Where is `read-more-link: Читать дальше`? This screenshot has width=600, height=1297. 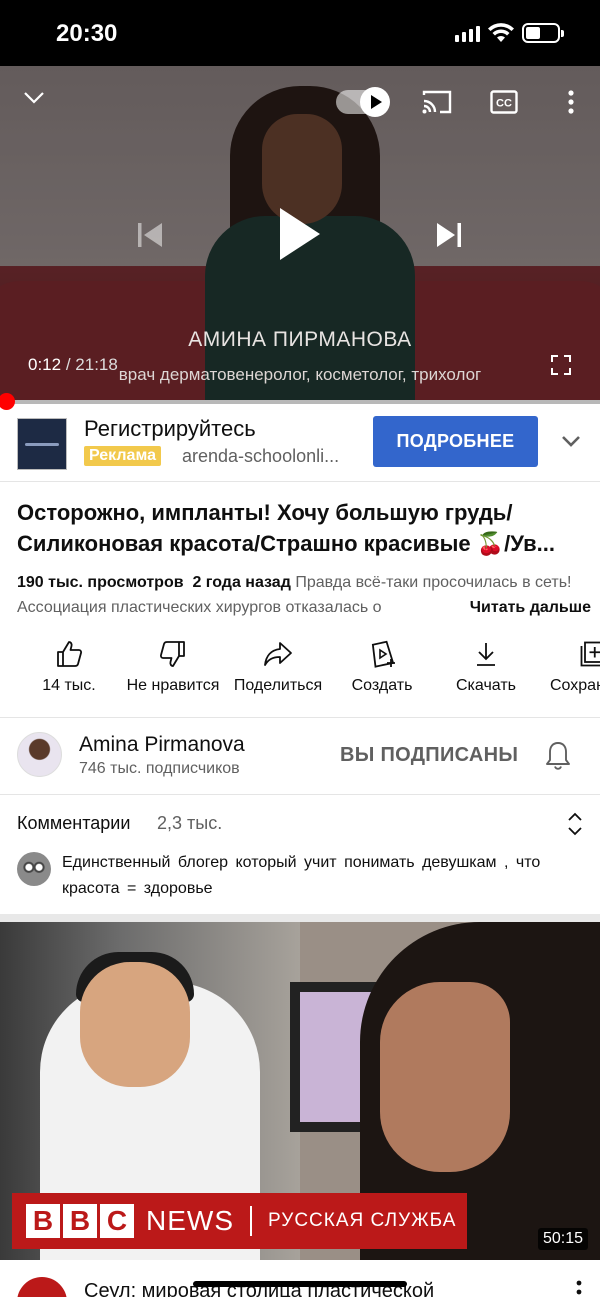
read-more-link: Читать дальше is located at coordinates (523, 607).